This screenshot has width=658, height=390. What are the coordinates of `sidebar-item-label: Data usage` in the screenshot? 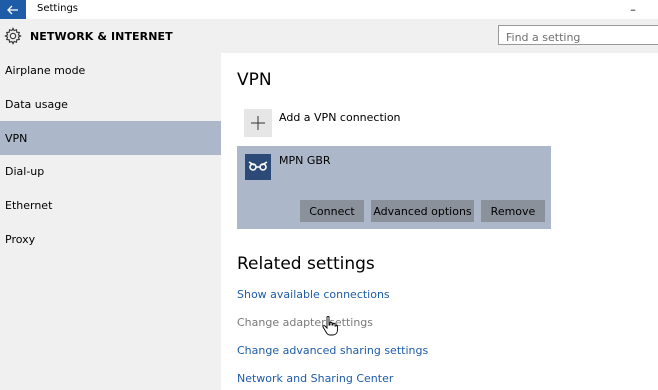 It's located at (36, 104).